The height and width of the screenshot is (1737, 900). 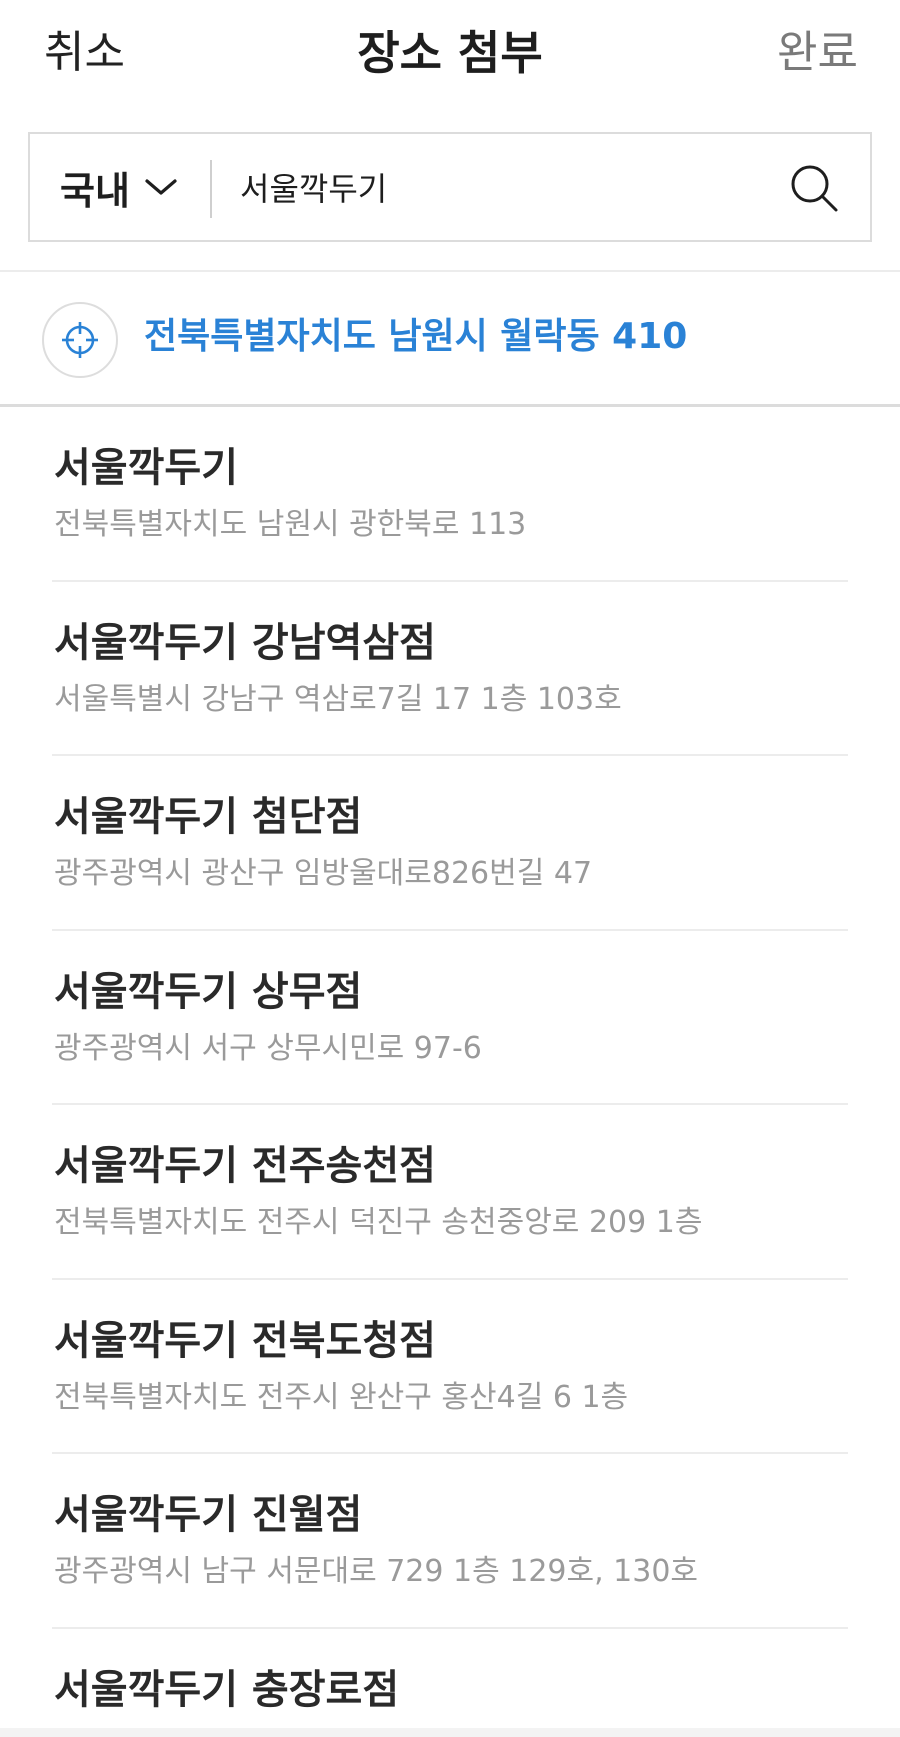 What do you see at coordinates (341, 1397) in the screenshot?
I see `result-address: 전북특별자치도 전주시 완산구 홍산4길 6 1층` at bounding box center [341, 1397].